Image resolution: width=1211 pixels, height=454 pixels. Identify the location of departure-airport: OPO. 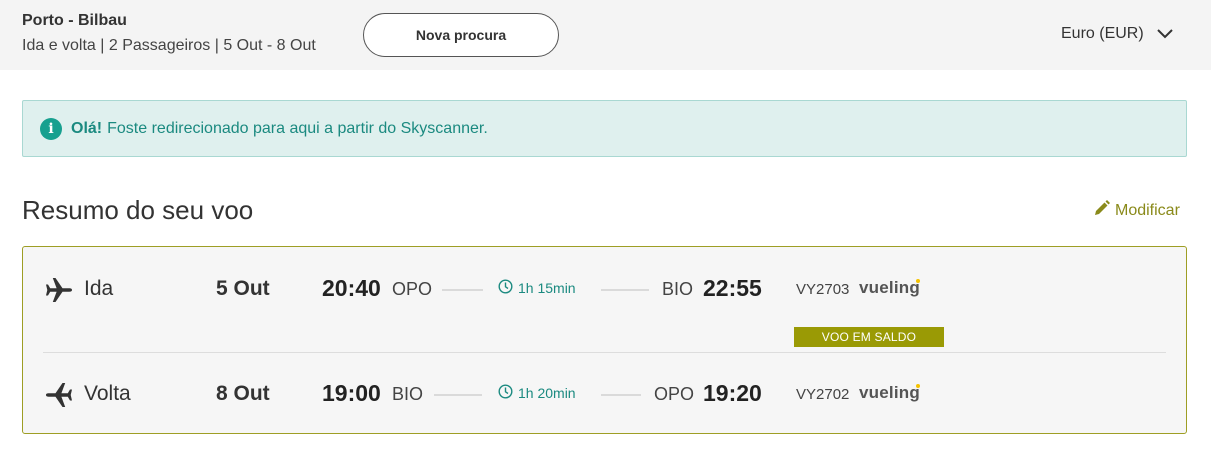
(412, 289).